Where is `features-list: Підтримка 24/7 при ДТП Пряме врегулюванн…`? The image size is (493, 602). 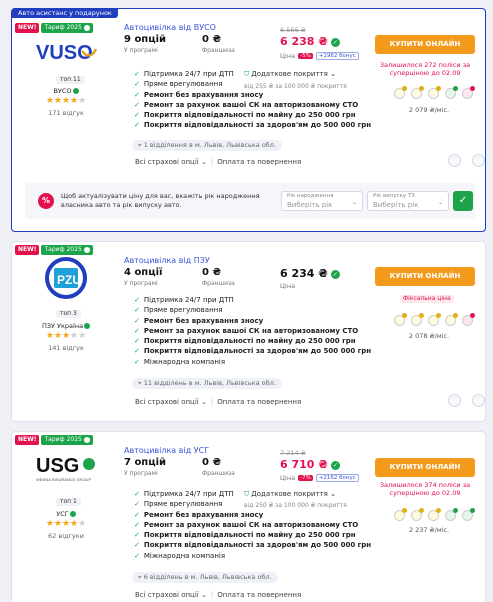
features-list: Підтримка 24/7 при ДТП Пряме врегулюванн… is located at coordinates (252, 331).